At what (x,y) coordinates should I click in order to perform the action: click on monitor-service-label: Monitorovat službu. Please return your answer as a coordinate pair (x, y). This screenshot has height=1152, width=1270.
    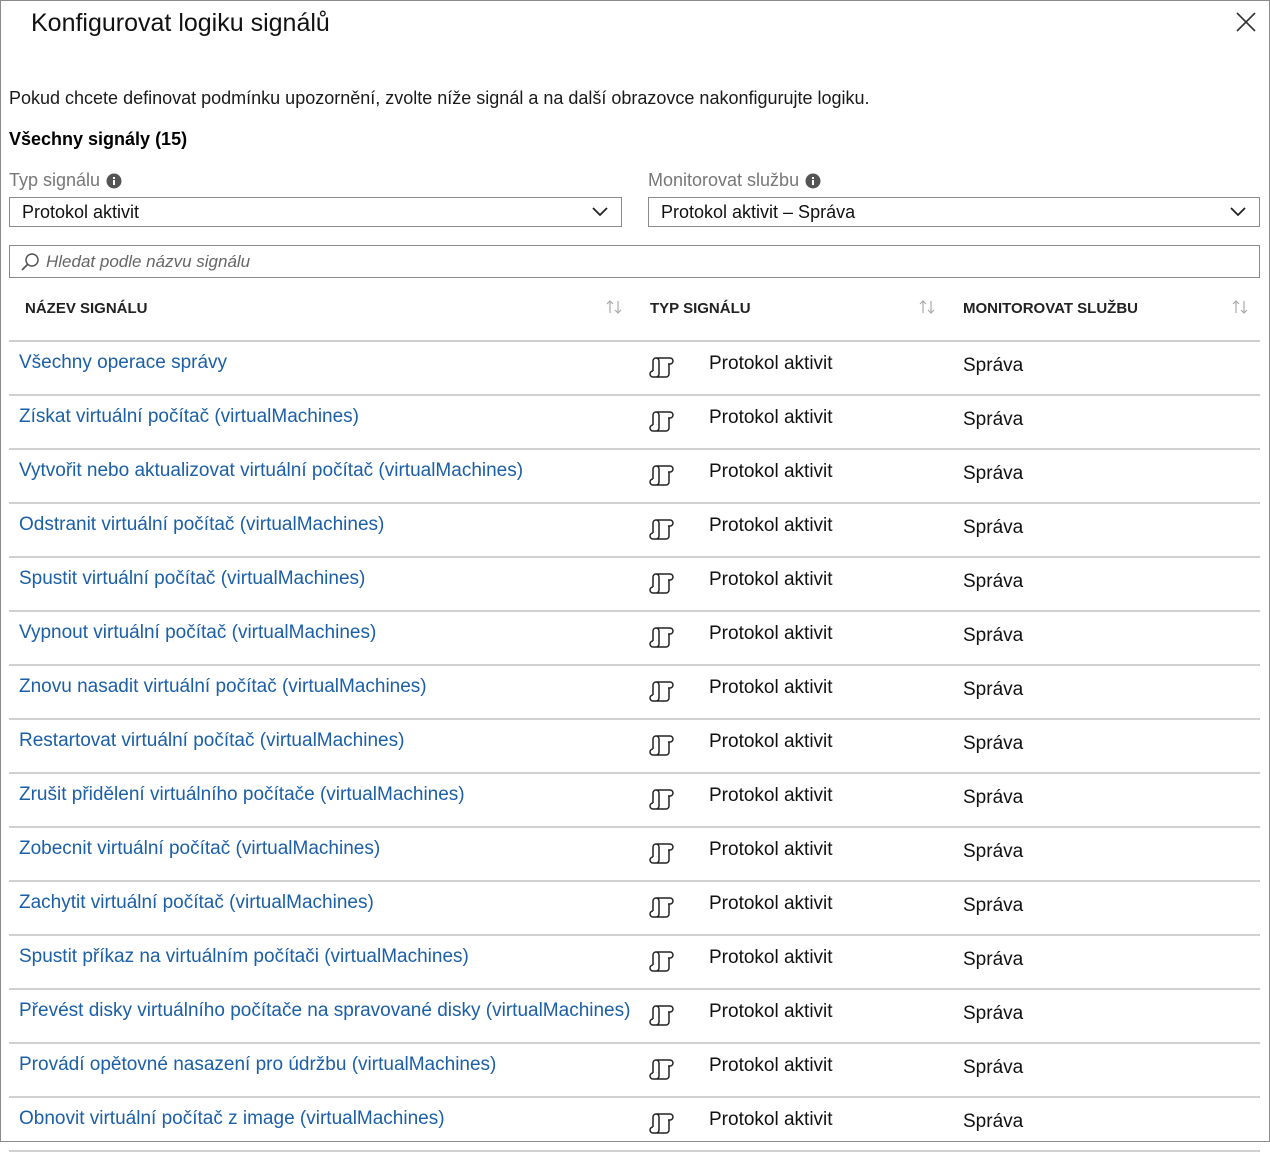
    Looking at the image, I should click on (734, 180).